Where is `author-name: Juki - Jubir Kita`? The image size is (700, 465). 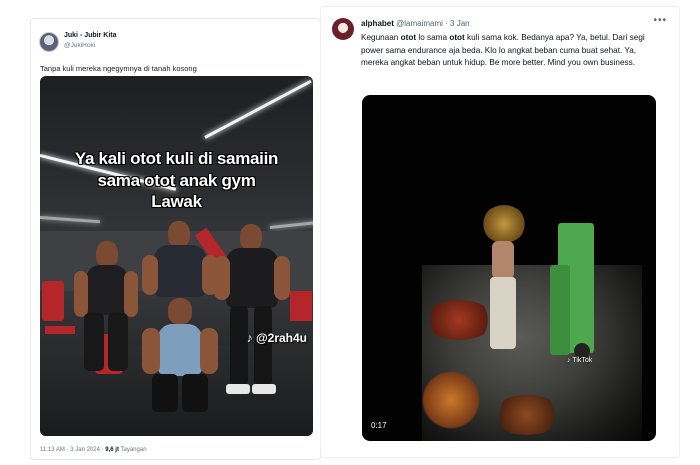 author-name: Juki - Jubir Kita is located at coordinates (90, 35).